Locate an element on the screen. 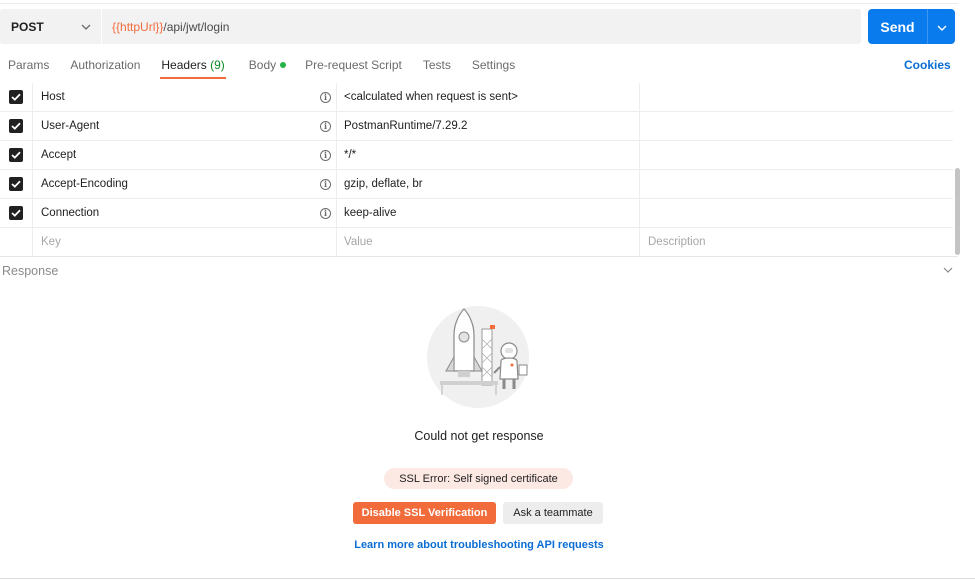 The width and height of the screenshot is (975, 581). tab-authorization: Authorization is located at coordinates (105, 66).